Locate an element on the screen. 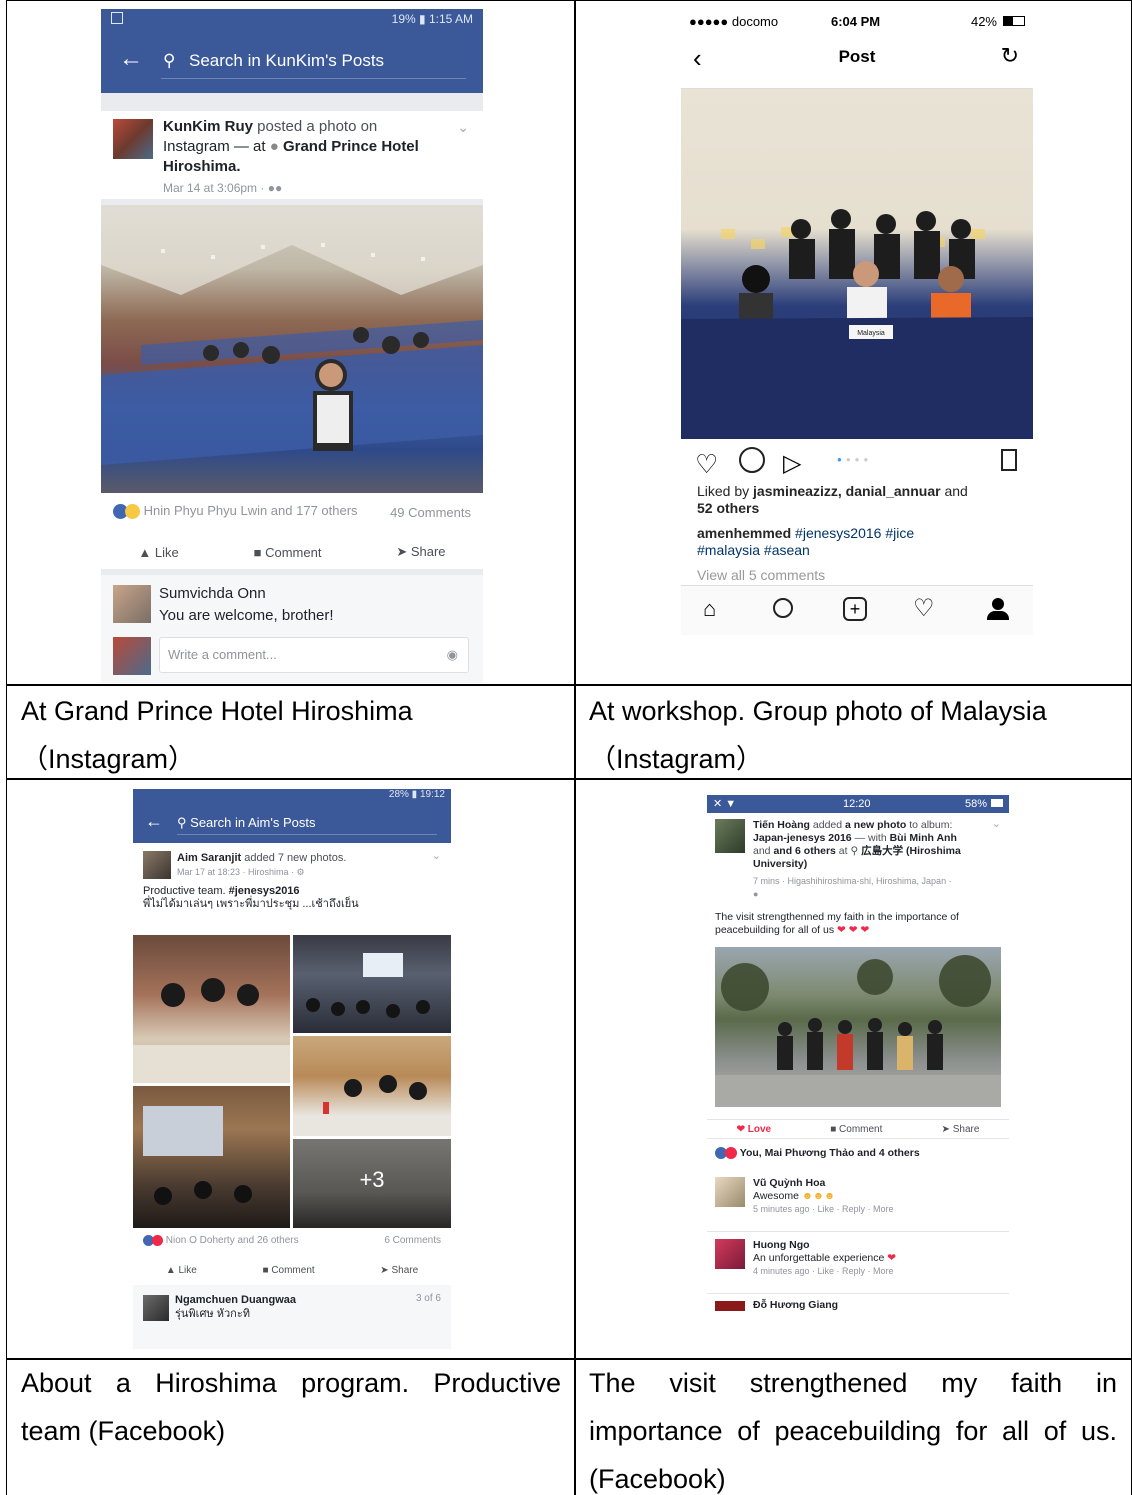 This screenshot has height=1495, width=1132. love-button: ❤ Love is located at coordinates (754, 1129).